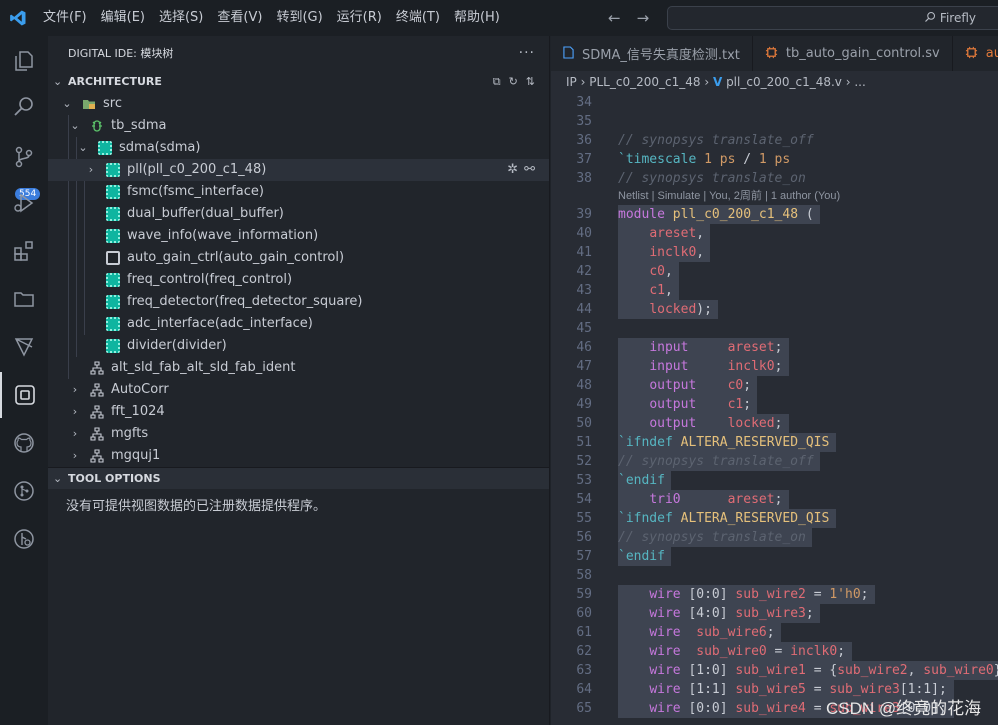  Describe the element at coordinates (24, 157) in the screenshot. I see `source-control-icon` at that location.